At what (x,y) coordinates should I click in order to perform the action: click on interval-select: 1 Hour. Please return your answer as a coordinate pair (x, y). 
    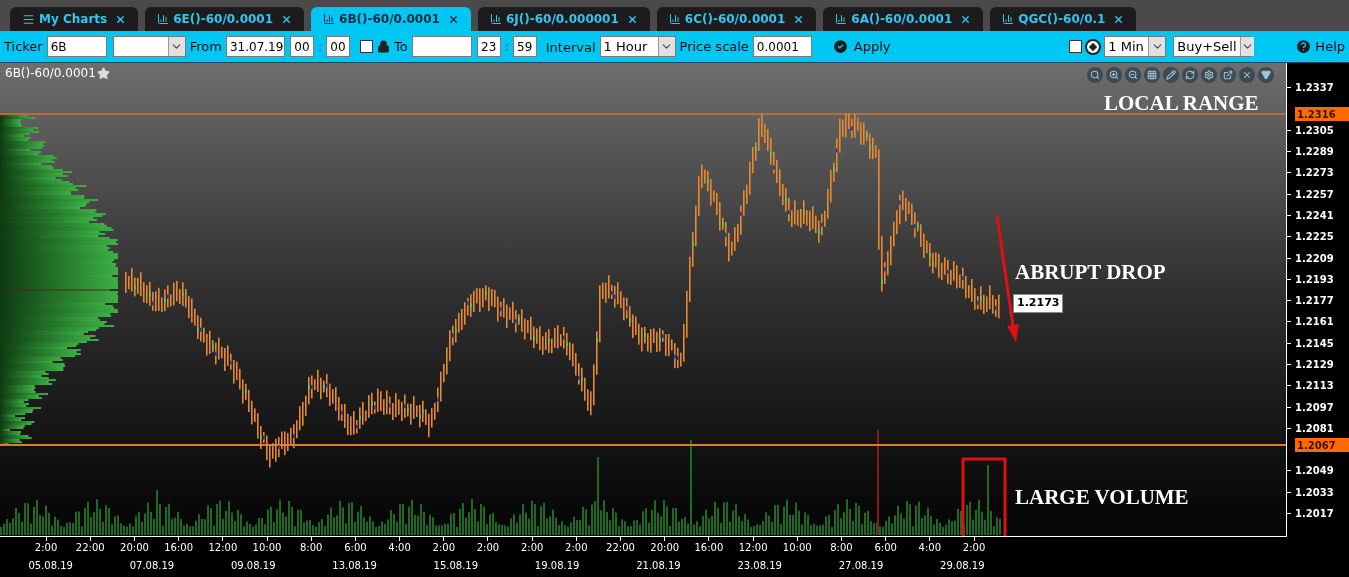
    Looking at the image, I should click on (637, 46).